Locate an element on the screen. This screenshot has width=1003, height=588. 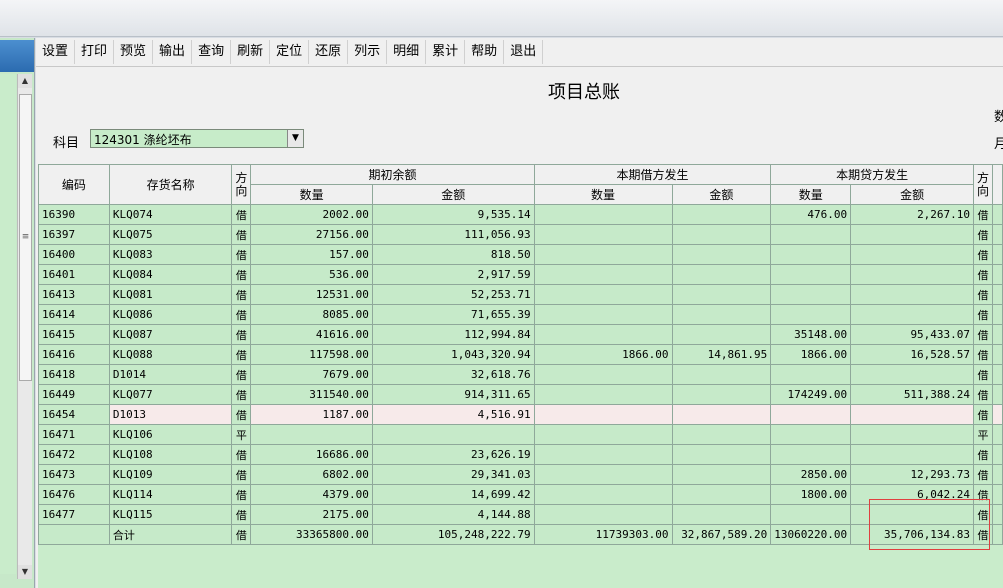
cell-oq: 6802.00 is located at coordinates (311, 474).